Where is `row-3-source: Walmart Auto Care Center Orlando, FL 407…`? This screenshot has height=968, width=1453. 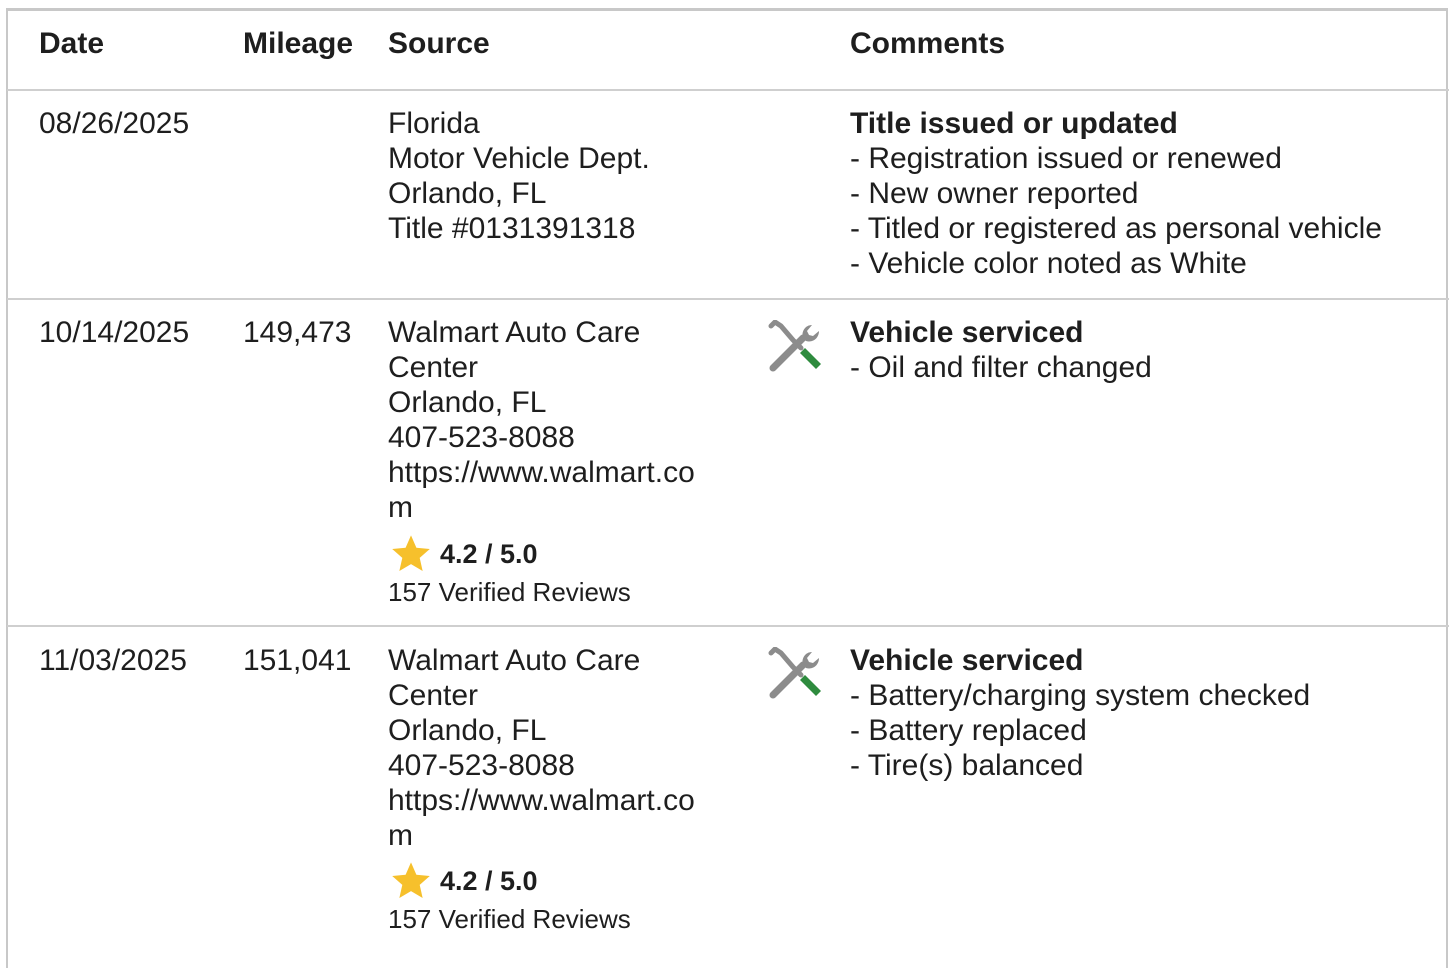 row-3-source: Walmart Auto Care Center Orlando, FL 407… is located at coordinates (541, 748).